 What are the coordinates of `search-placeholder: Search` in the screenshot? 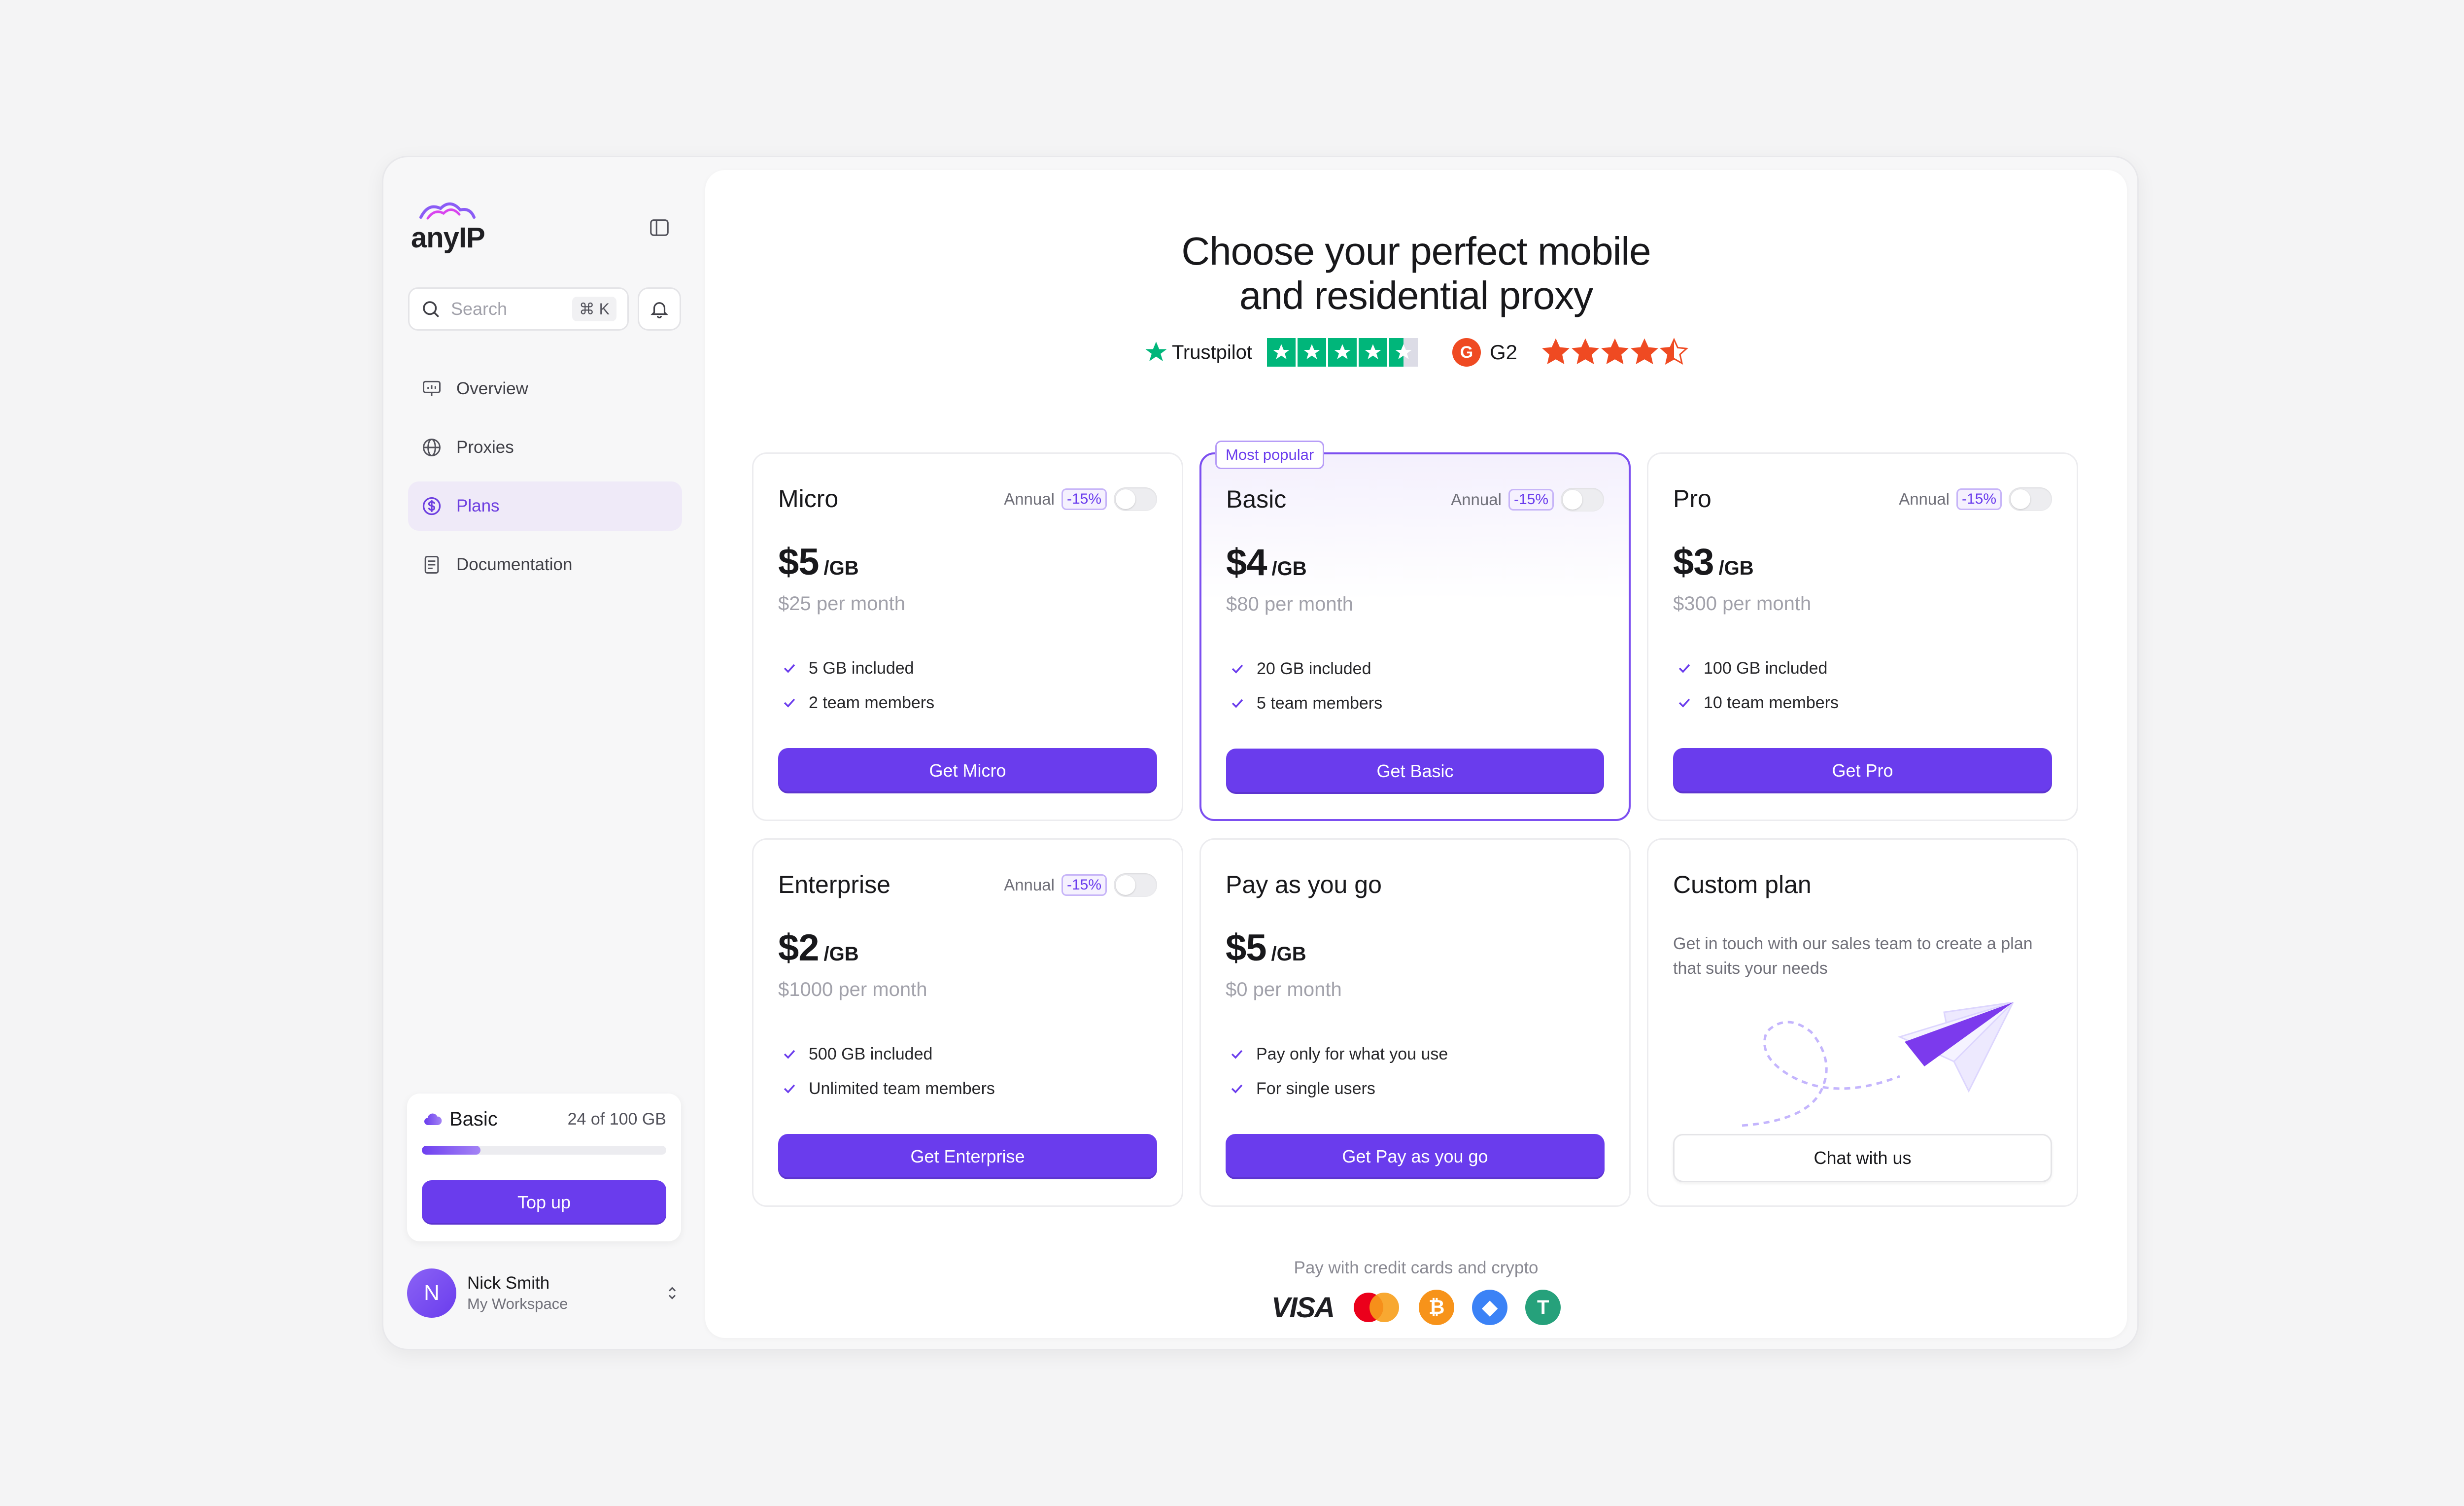 It's located at (479, 309).